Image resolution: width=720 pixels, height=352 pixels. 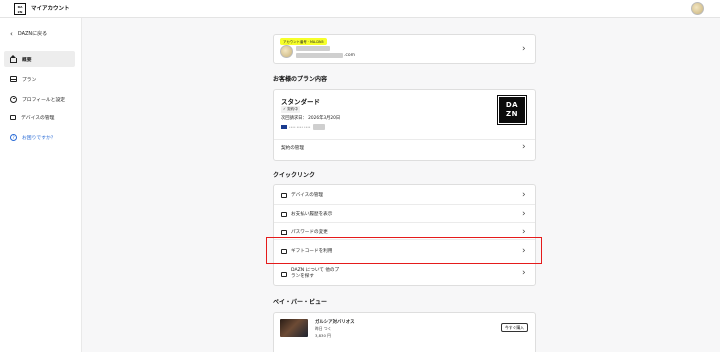 What do you see at coordinates (335, 322) in the screenshot?
I see `event-title: ガルシア対バリオス` at bounding box center [335, 322].